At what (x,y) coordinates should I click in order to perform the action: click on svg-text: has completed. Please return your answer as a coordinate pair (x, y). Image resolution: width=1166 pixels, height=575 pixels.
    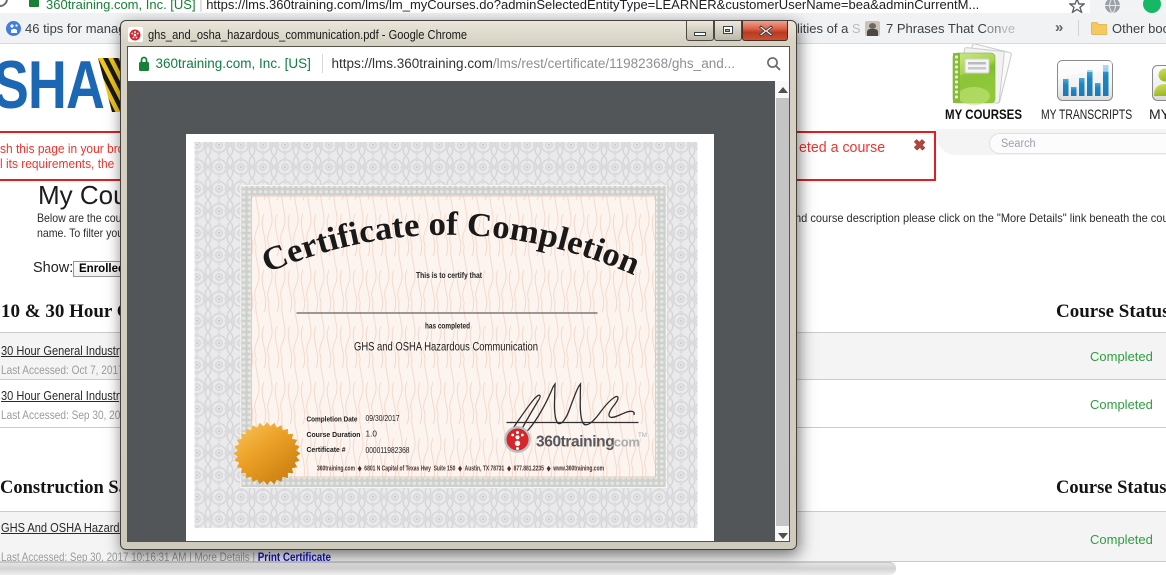
    Looking at the image, I should click on (447, 326).